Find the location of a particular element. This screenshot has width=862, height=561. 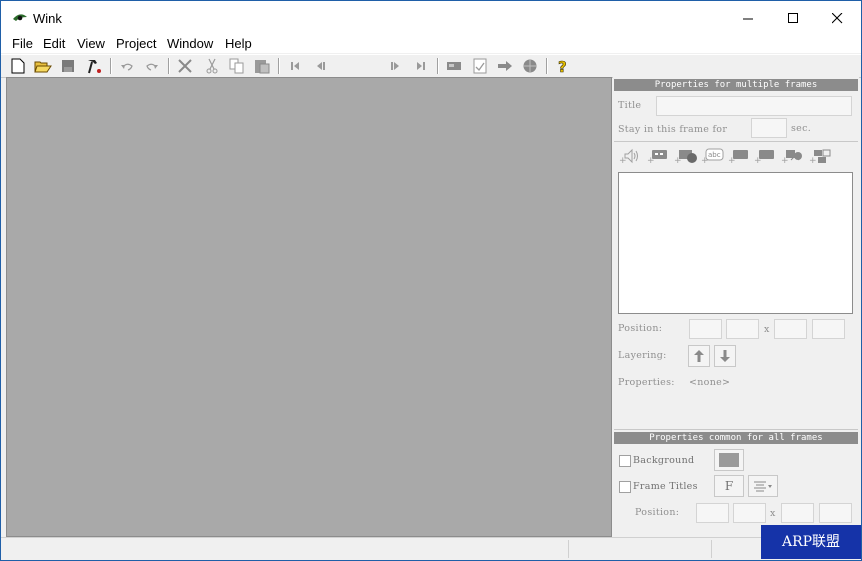

arrow-up-icon is located at coordinates (699, 356).